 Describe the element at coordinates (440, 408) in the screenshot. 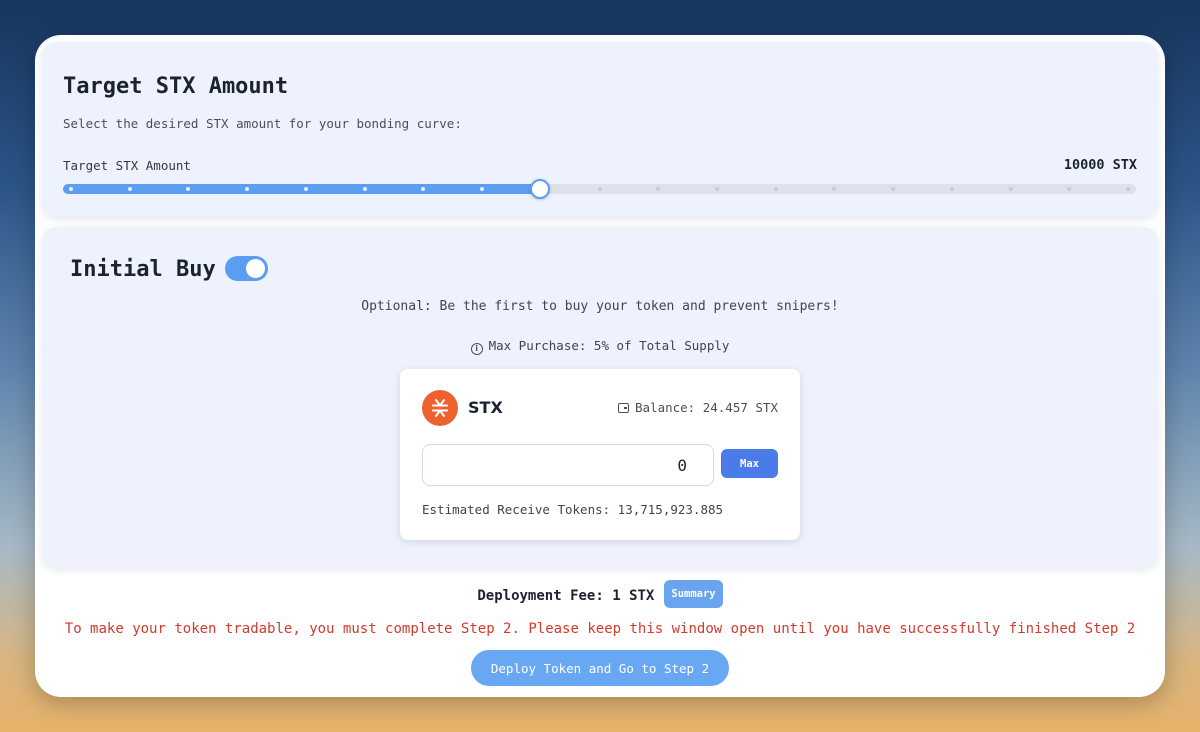

I see `stx-logo-icon` at that location.